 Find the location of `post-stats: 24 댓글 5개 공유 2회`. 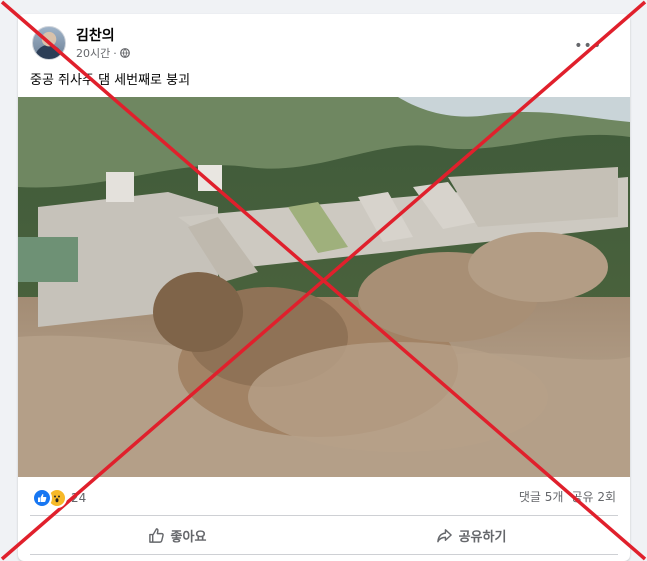

post-stats: 24 댓글 5개 공유 2회 is located at coordinates (324, 496).